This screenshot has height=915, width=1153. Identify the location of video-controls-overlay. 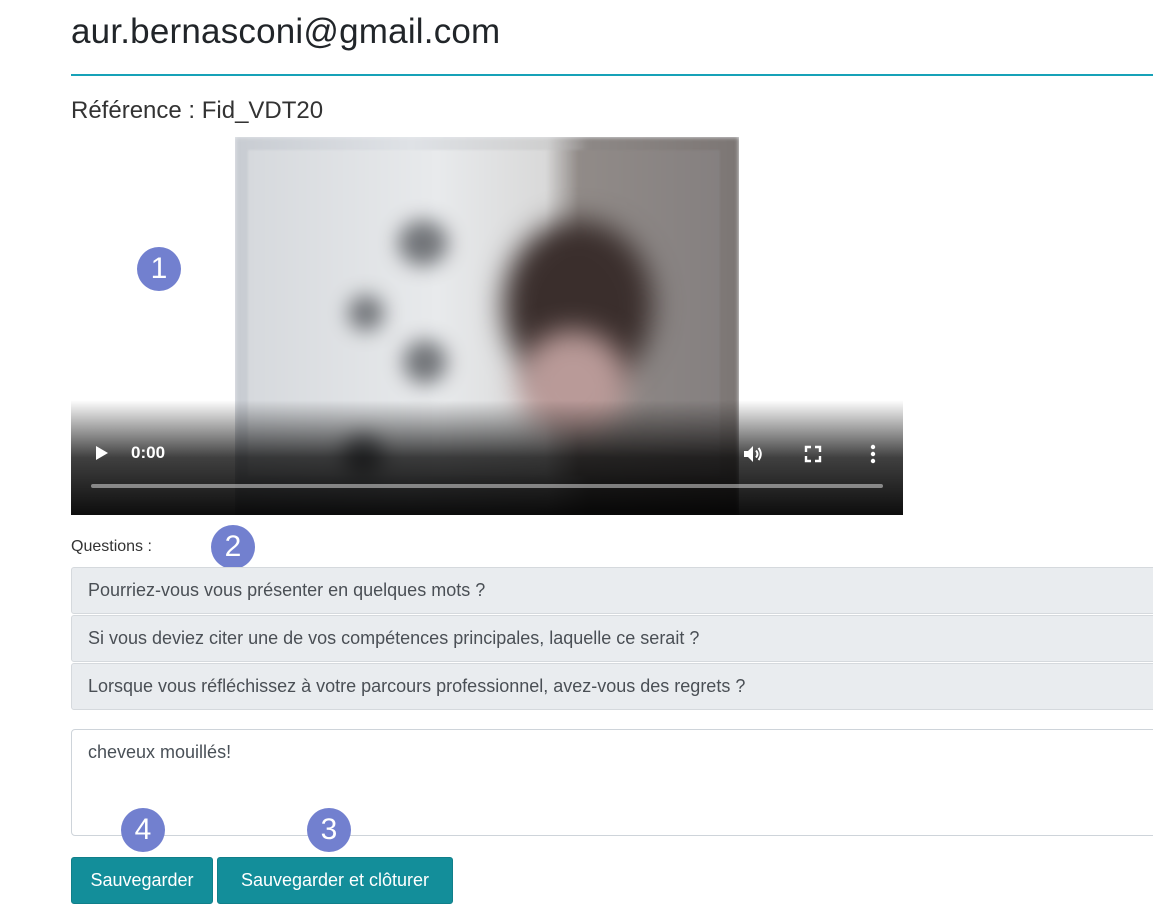
(487, 457).